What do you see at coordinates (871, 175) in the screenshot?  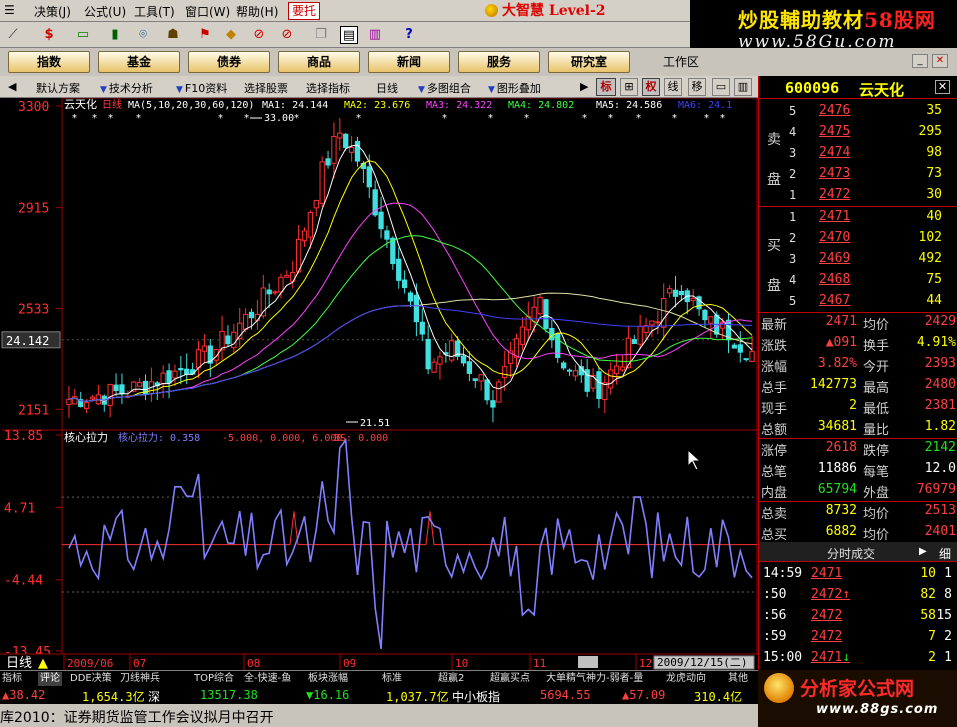 I see `ask-row: 2 2473 73` at bounding box center [871, 175].